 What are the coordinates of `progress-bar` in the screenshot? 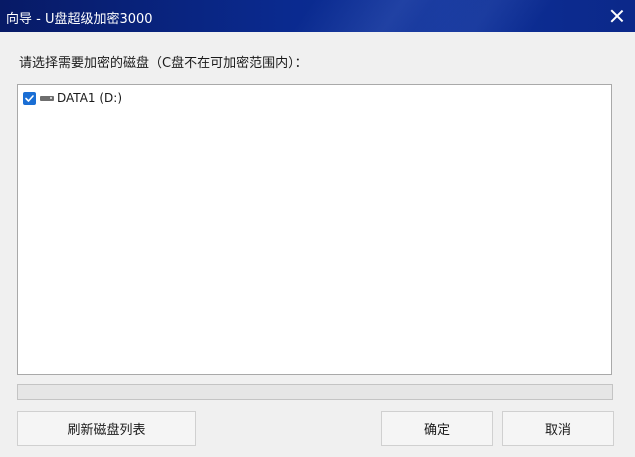 It's located at (315, 392).